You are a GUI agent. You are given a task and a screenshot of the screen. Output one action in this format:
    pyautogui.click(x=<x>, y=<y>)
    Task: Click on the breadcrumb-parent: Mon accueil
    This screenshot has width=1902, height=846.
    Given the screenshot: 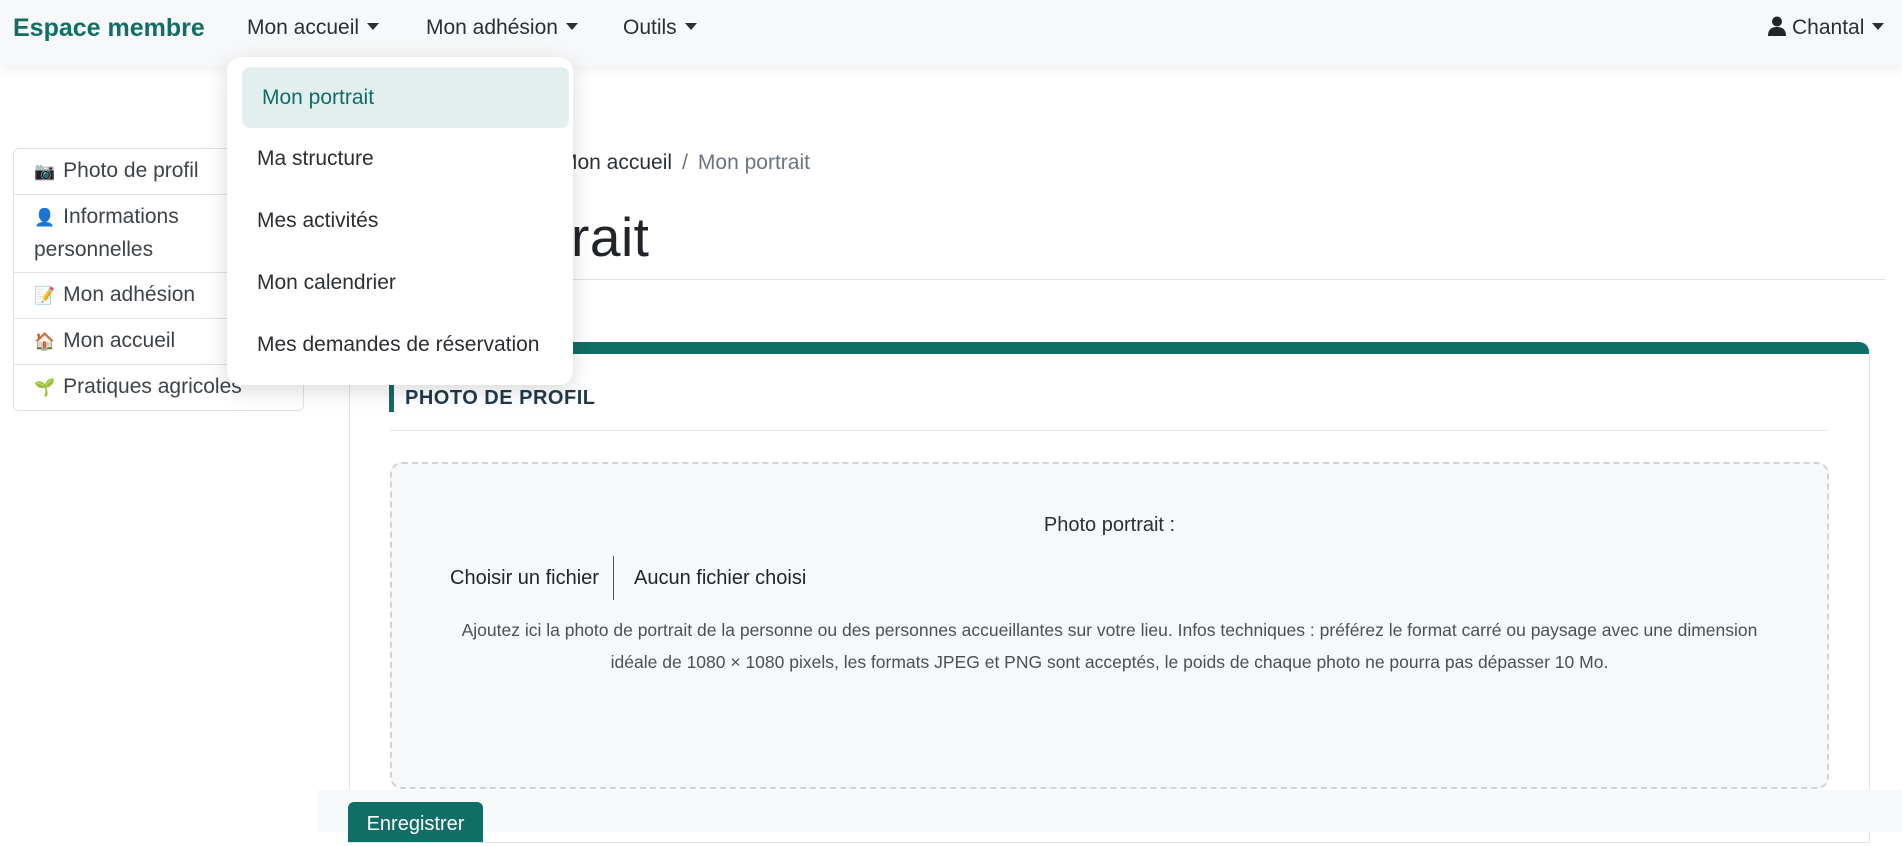 What is the action you would take?
    pyautogui.click(x=616, y=162)
    